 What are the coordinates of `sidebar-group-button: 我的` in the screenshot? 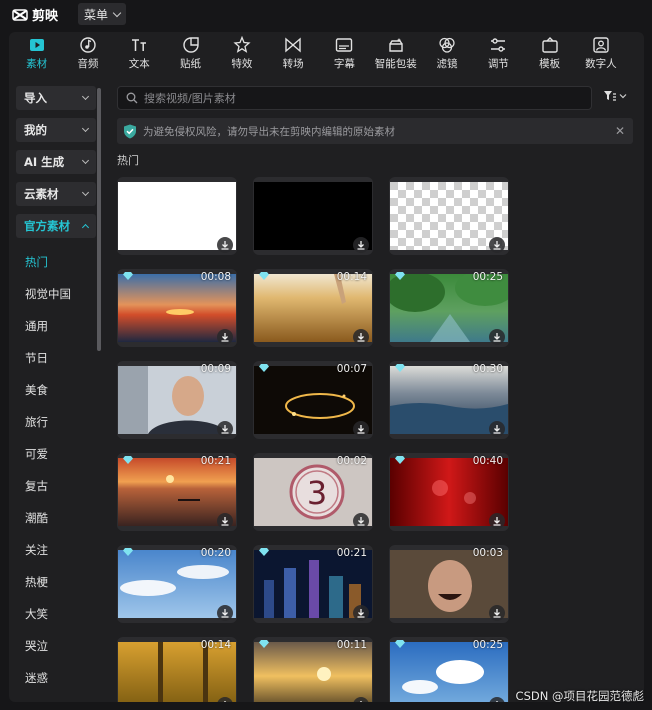 It's located at (56, 130).